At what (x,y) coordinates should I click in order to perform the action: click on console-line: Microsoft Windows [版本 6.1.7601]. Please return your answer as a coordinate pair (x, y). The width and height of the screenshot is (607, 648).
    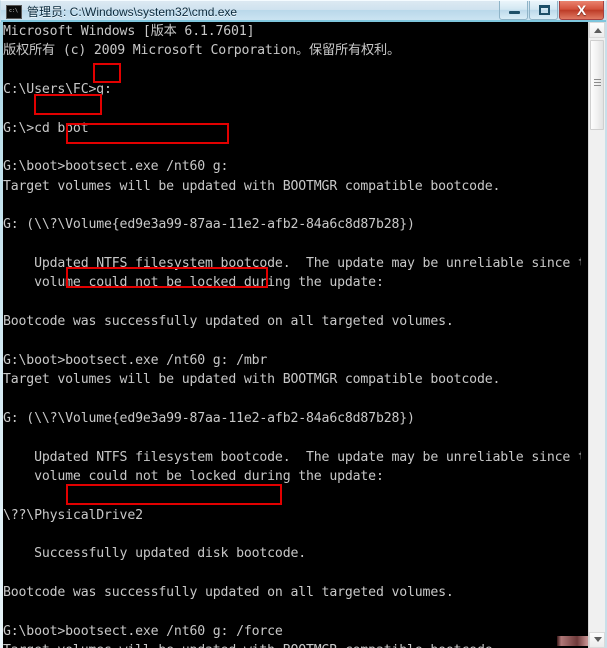
    Looking at the image, I should click on (129, 31).